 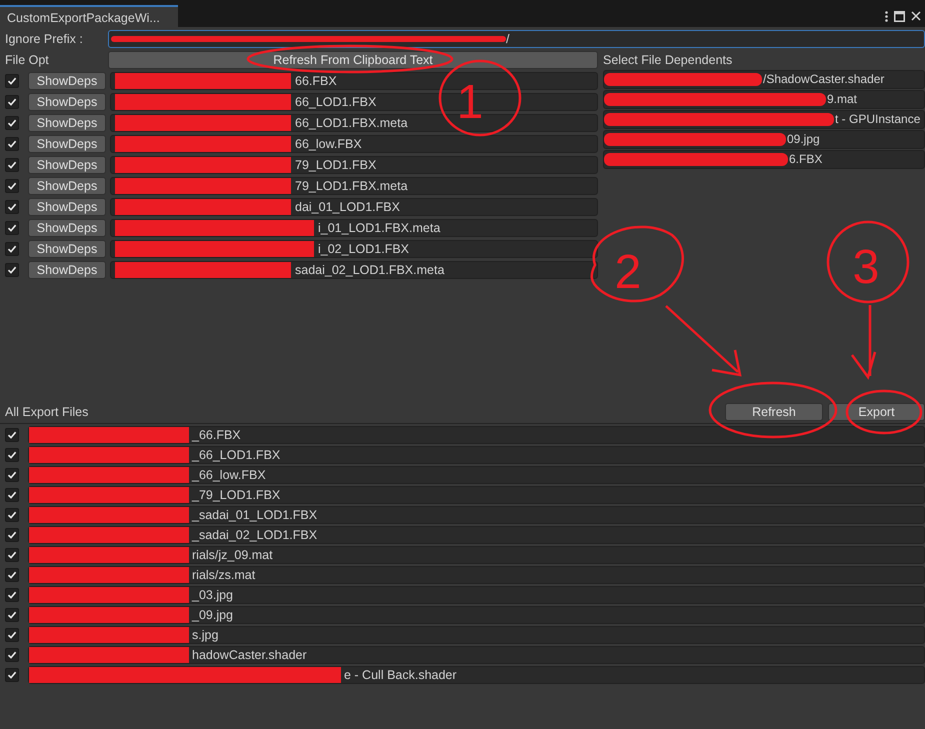 What do you see at coordinates (476, 635) in the screenshot?
I see `export-file-field: s.jpg` at bounding box center [476, 635].